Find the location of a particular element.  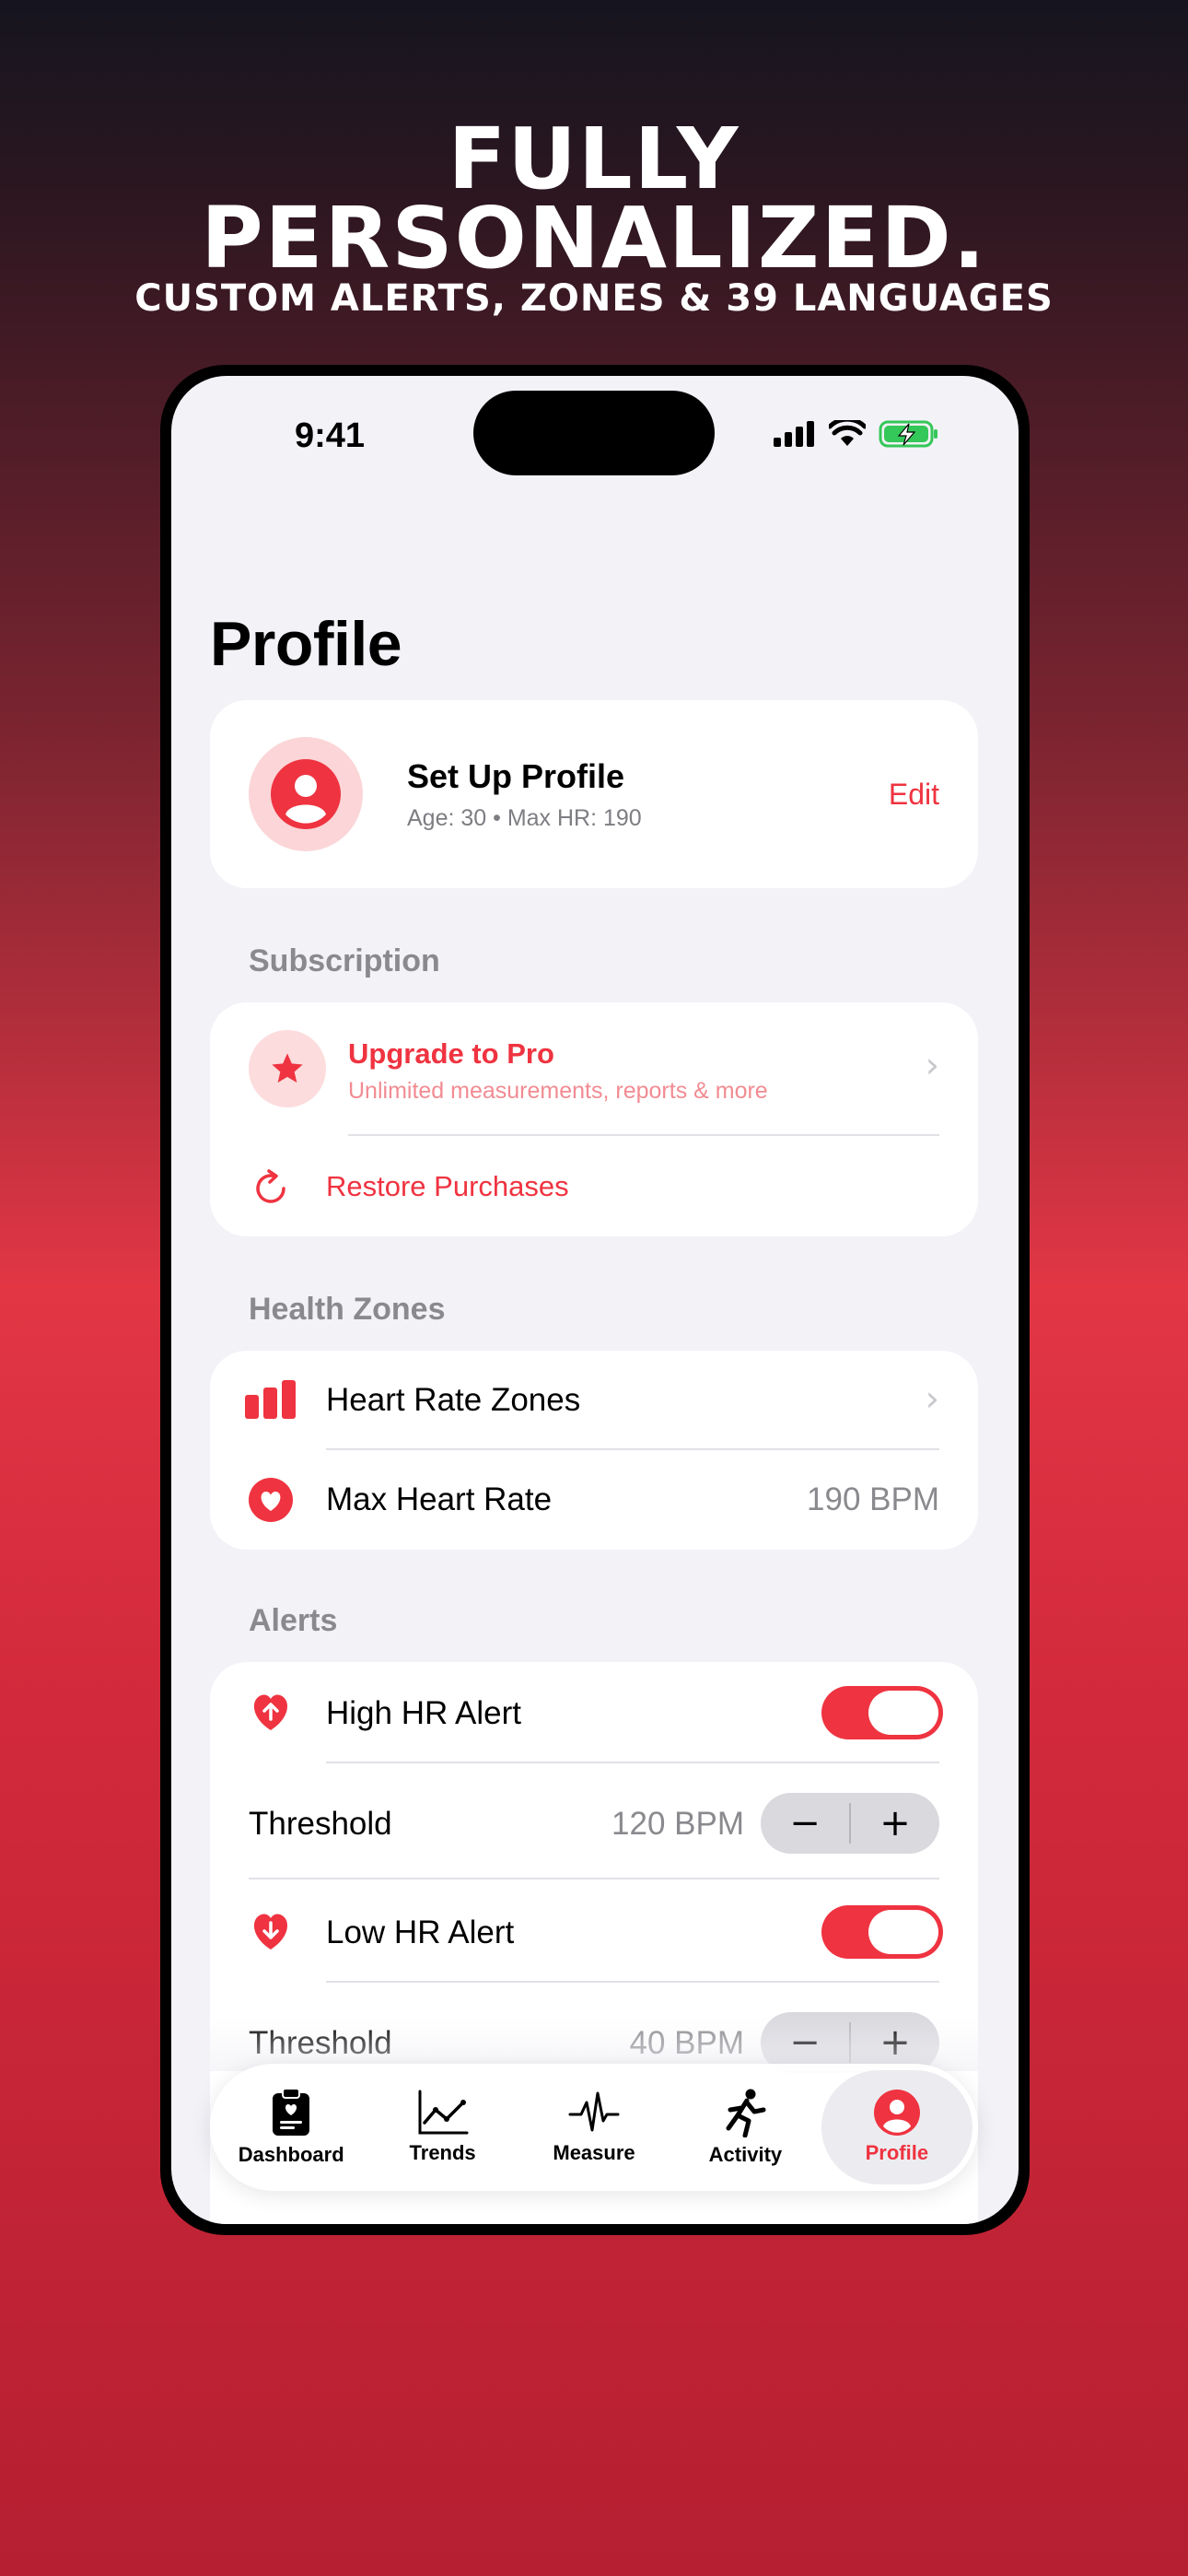

restore-arrow-icon is located at coordinates (270, 1186).